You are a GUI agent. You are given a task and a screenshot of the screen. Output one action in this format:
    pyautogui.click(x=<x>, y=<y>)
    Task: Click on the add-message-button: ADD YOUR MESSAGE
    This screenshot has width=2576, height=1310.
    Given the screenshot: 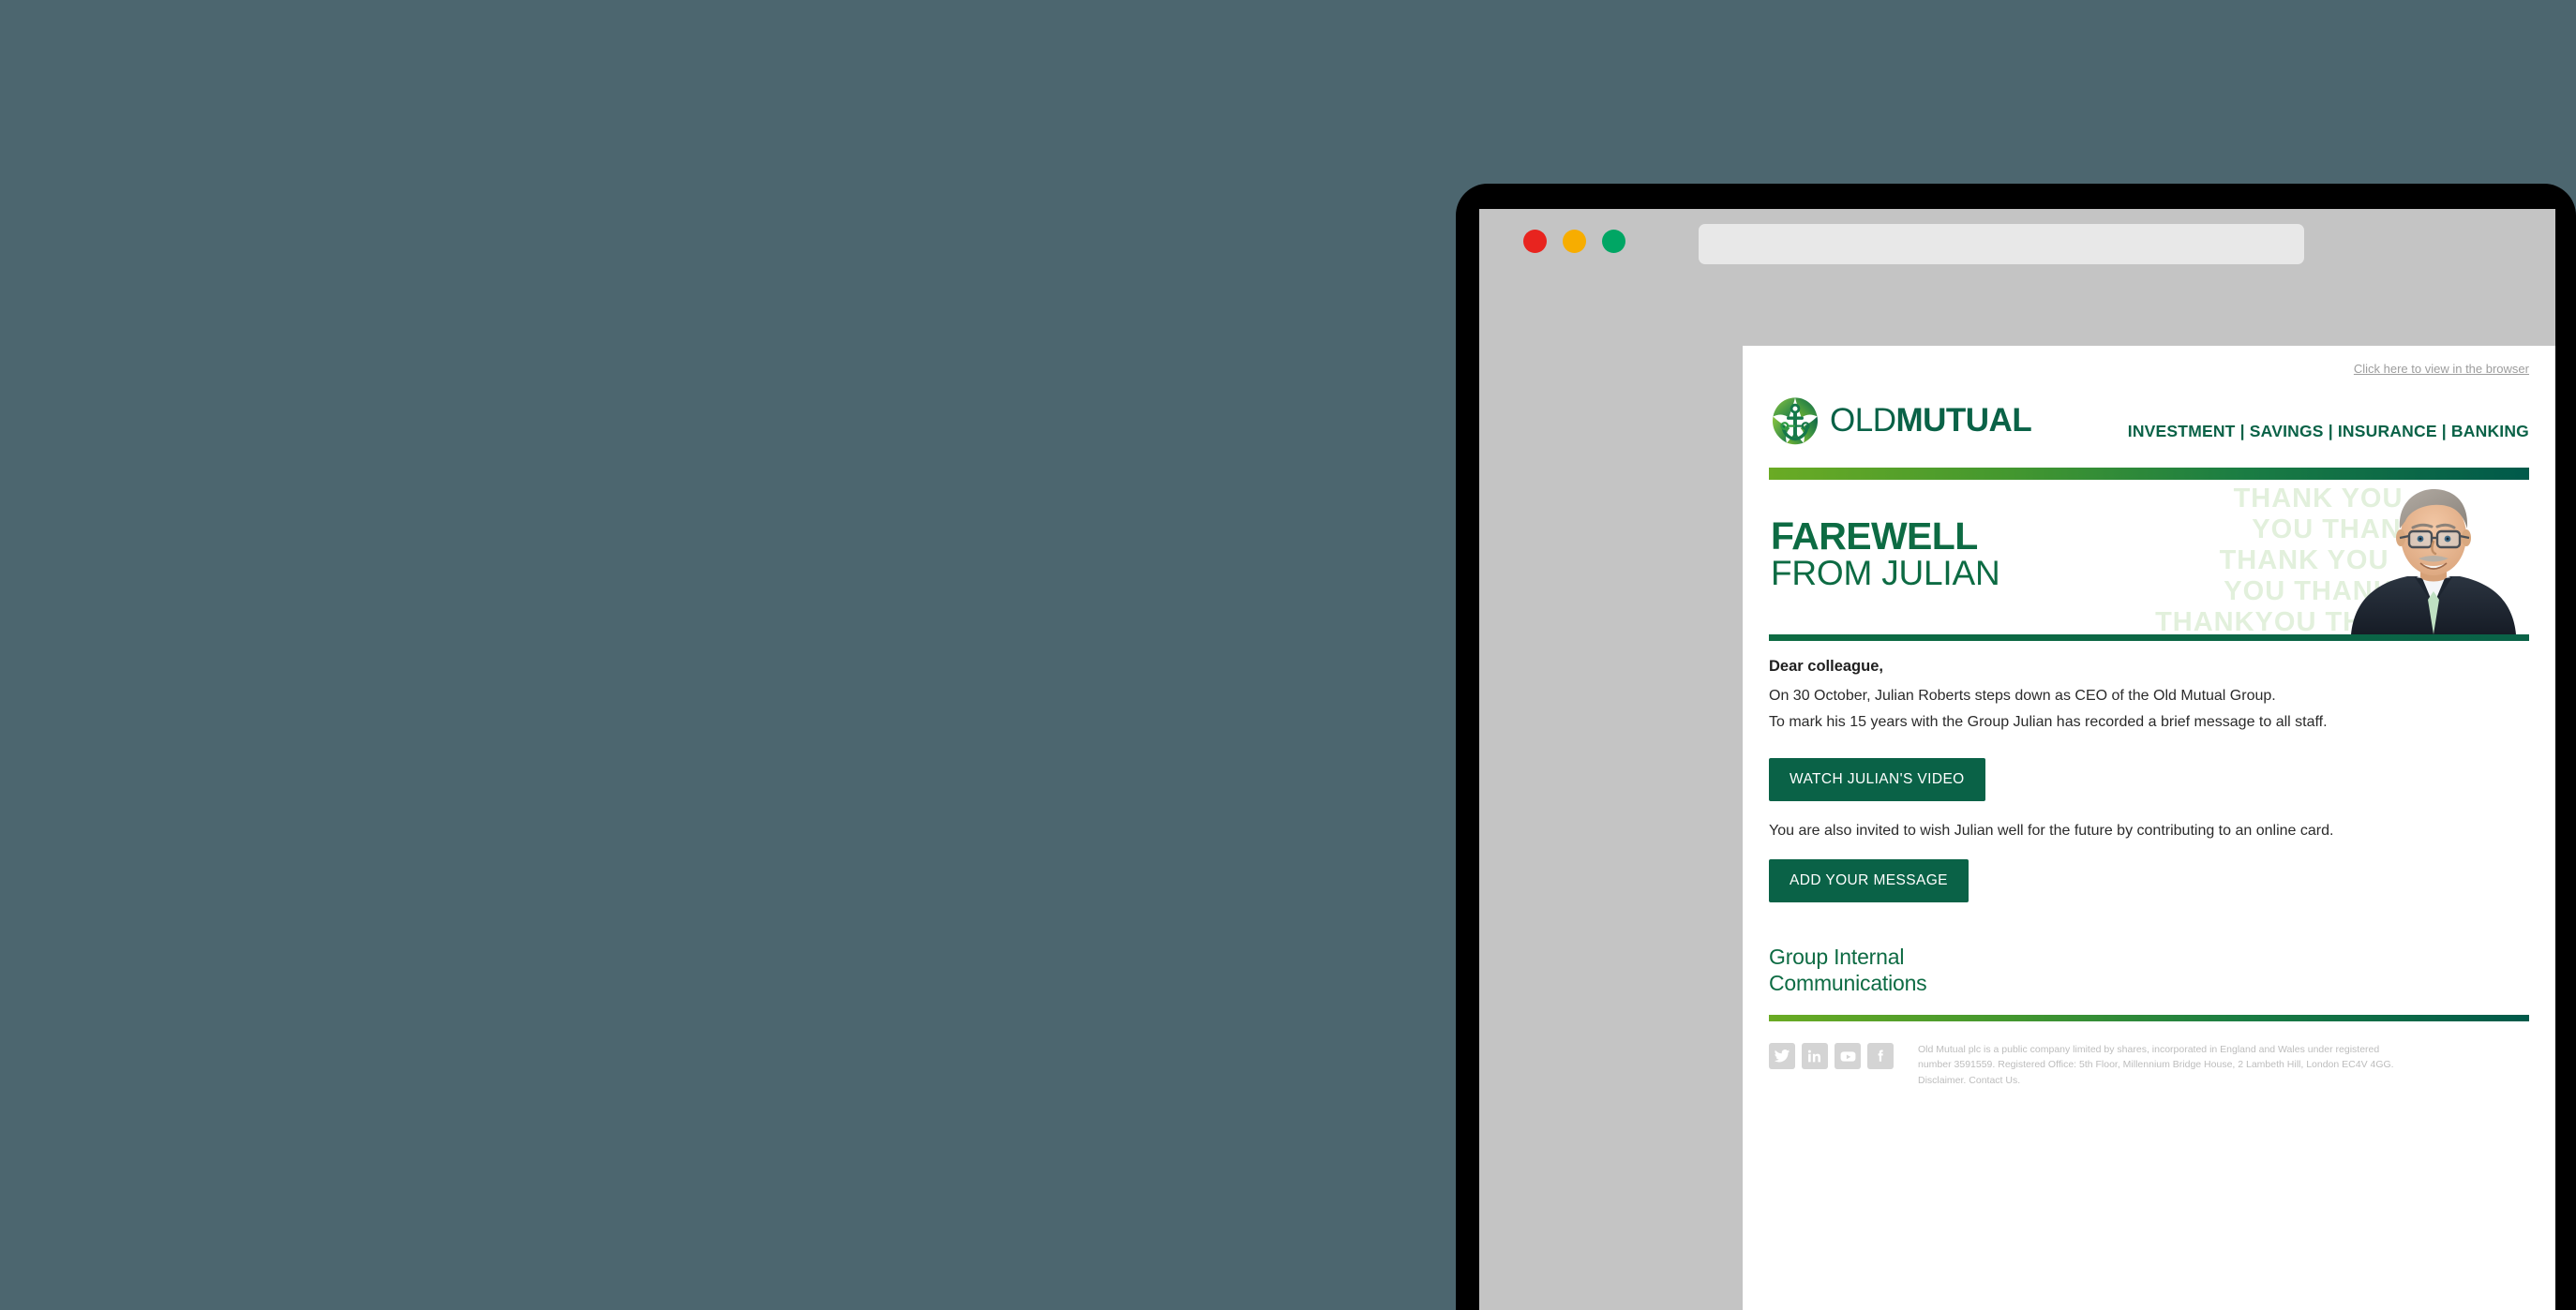 What is the action you would take?
    pyautogui.click(x=1869, y=880)
    